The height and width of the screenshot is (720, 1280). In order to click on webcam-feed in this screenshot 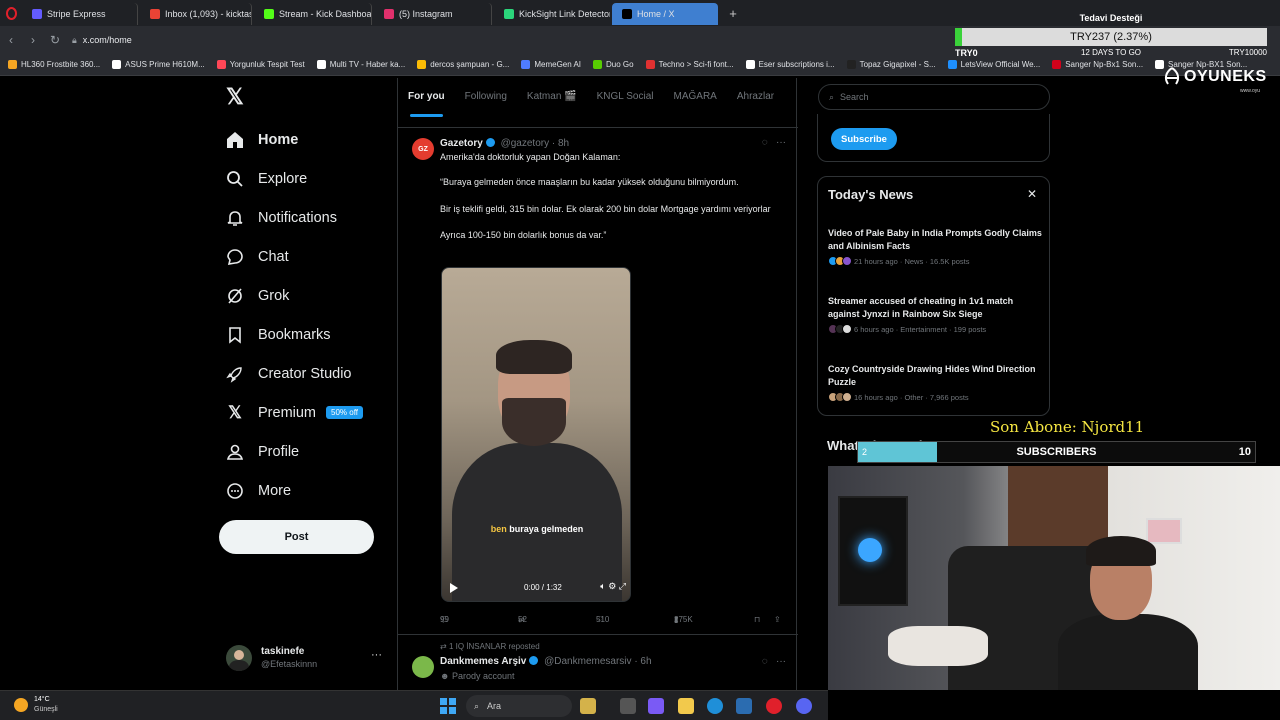, I will do `click(1054, 578)`.